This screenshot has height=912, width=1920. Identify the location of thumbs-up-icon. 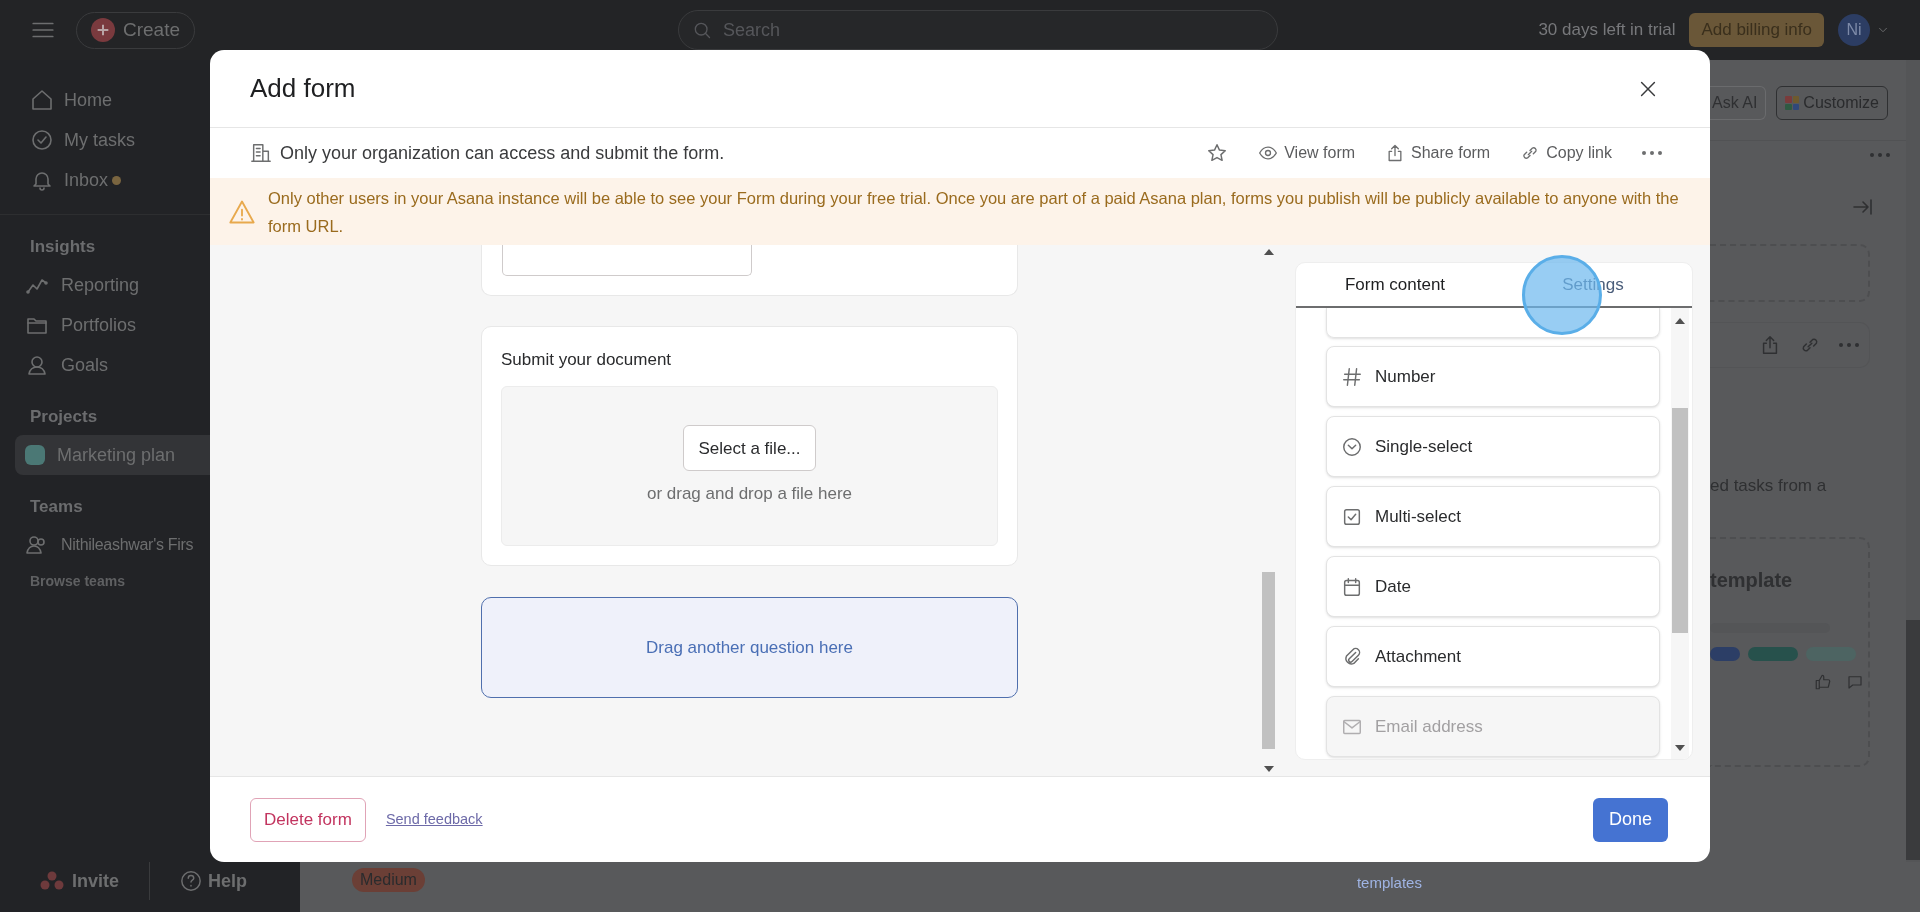
(1823, 681).